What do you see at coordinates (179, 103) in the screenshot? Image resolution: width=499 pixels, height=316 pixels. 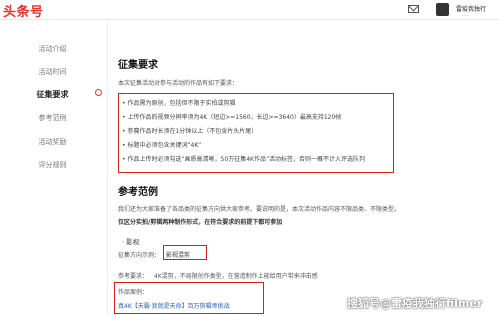 I see `requirement-item: • 作品需为原创，包括但不限于实拍或剪辑` at bounding box center [179, 103].